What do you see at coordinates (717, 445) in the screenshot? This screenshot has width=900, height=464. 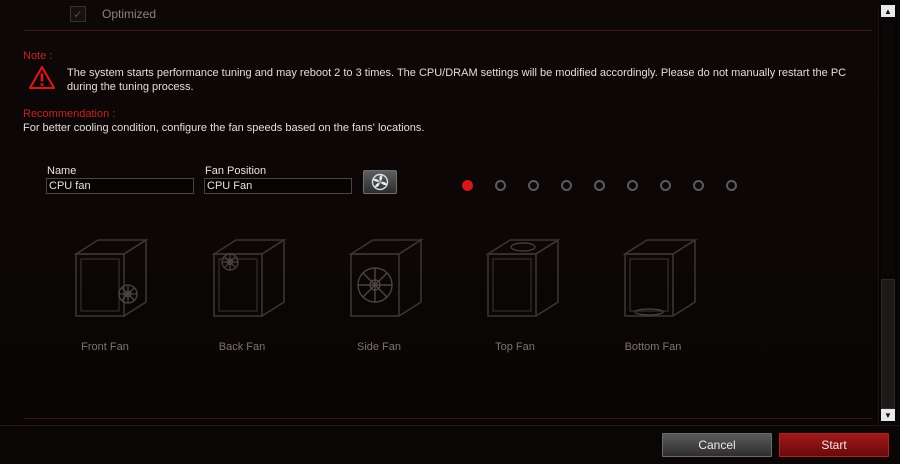 I see `cancel-button: Cancel` at bounding box center [717, 445].